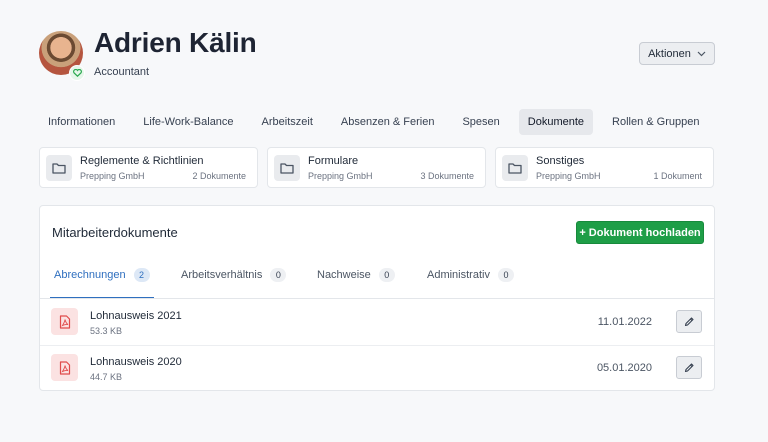 This screenshot has width=768, height=442. I want to click on employee-role: Accountant, so click(122, 72).